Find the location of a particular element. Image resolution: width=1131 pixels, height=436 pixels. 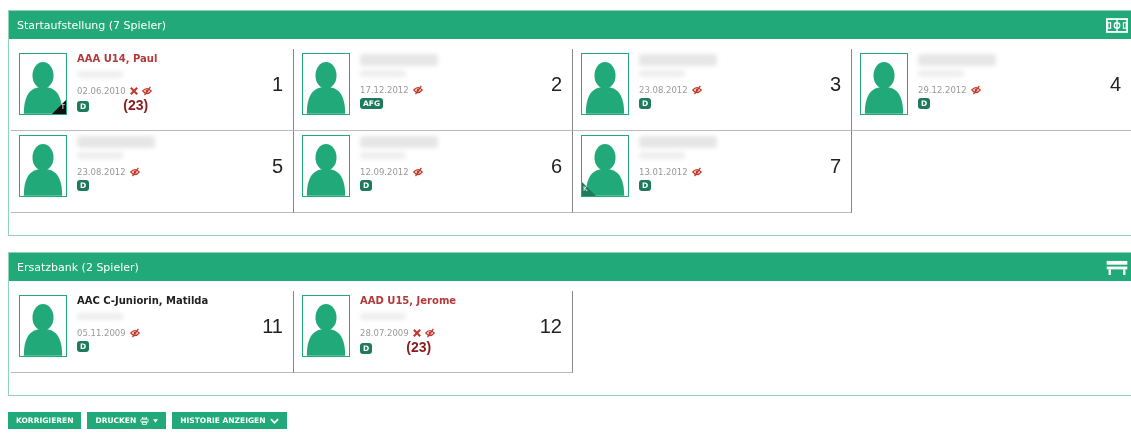

shirt-number: 5 is located at coordinates (277, 166).